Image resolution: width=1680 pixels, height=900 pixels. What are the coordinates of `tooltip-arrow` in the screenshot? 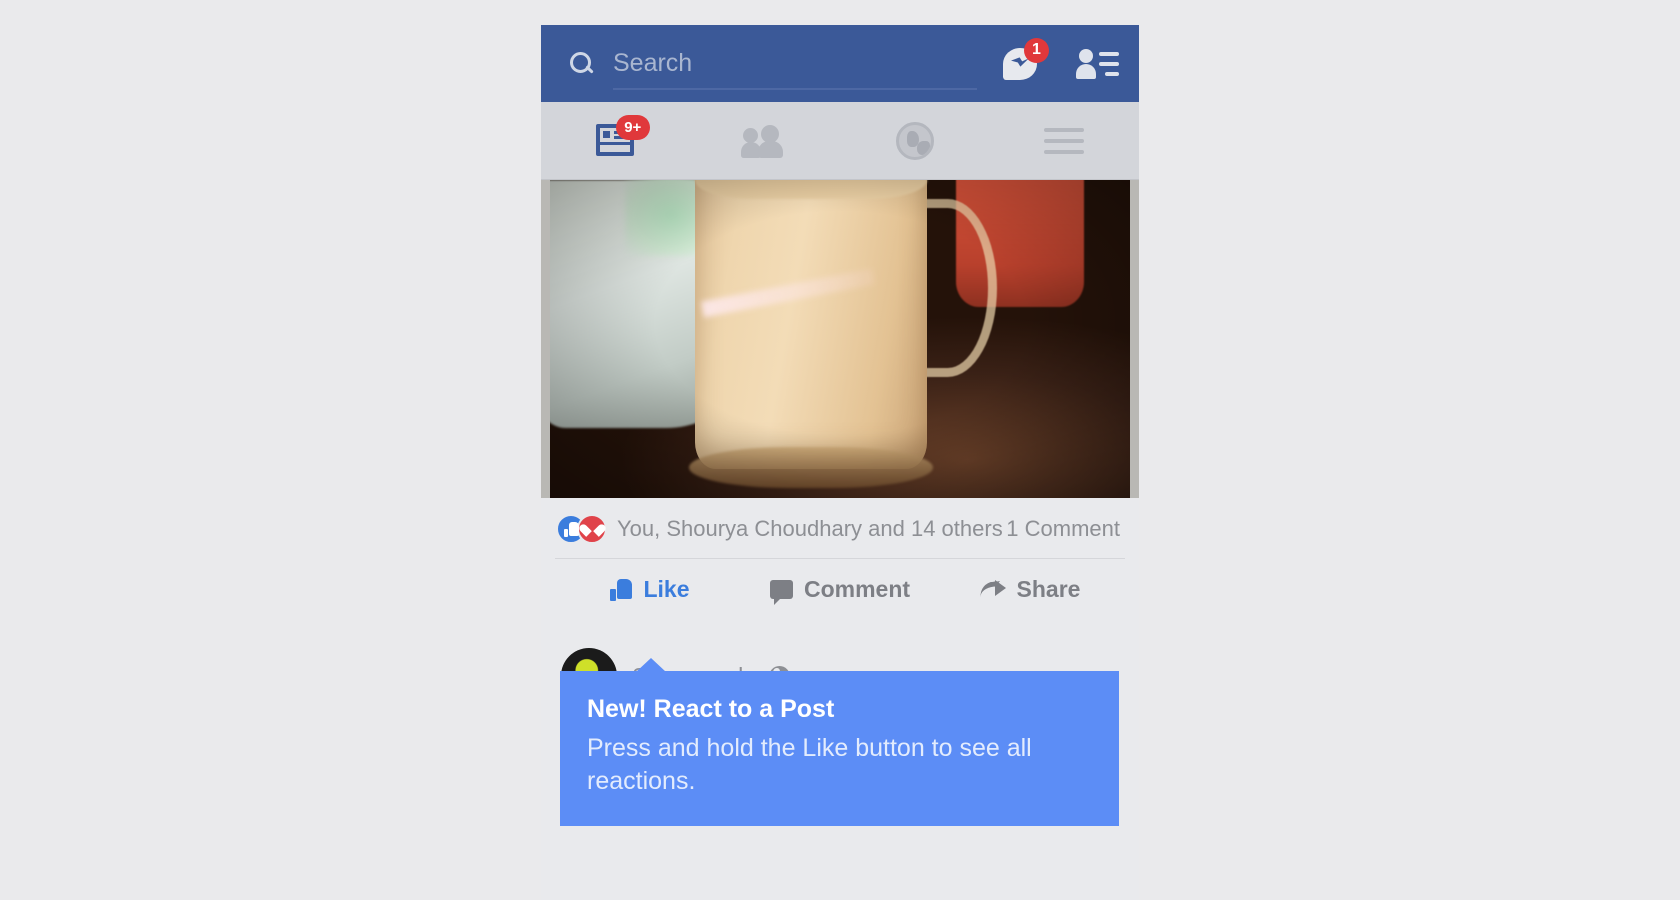 It's located at (651, 665).